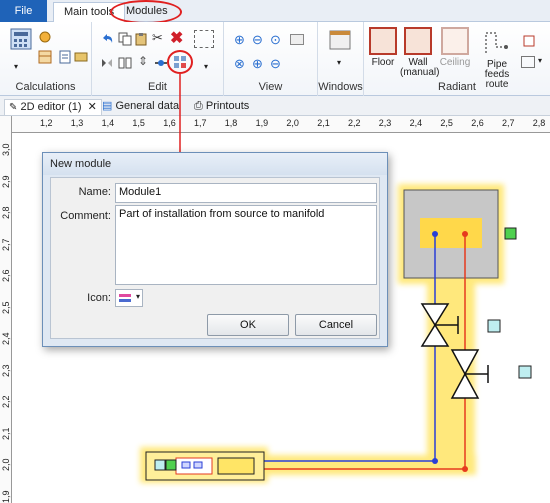 The height and width of the screenshot is (503, 550). Describe the element at coordinates (45, 87) in the screenshot. I see `group-label-calculations: Calculations` at that location.